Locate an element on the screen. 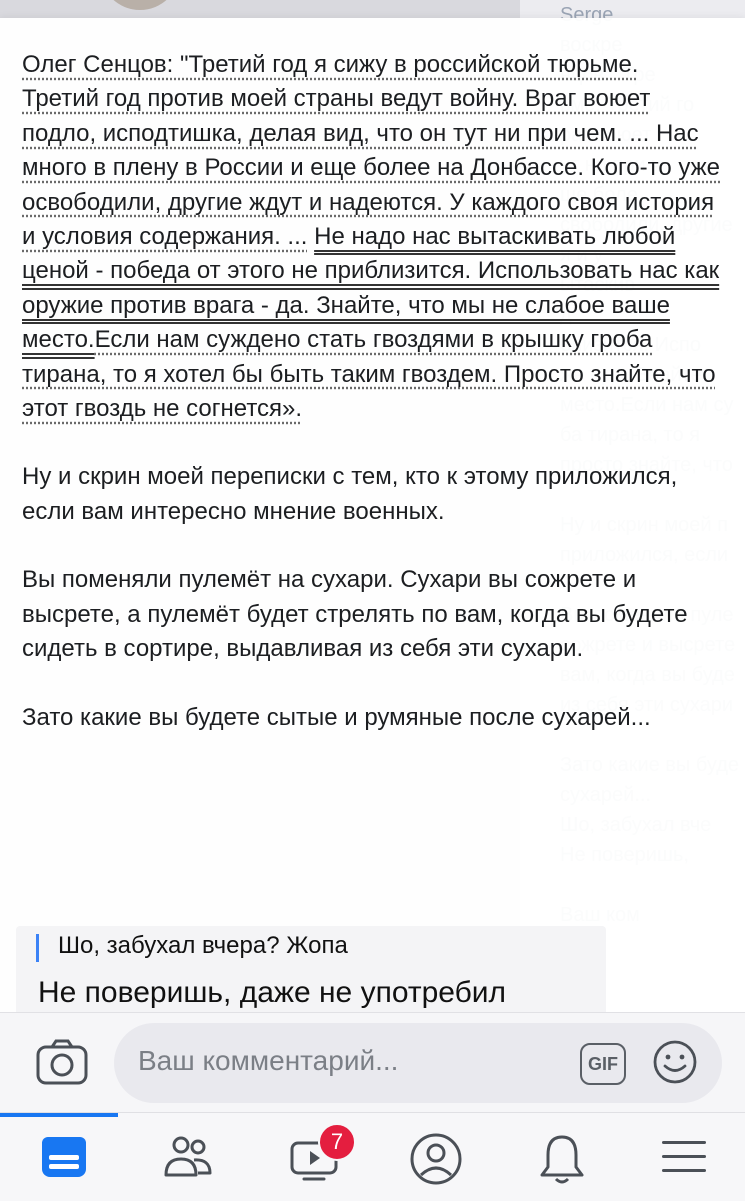 The width and height of the screenshot is (745, 1201). notifications-icon is located at coordinates (562, 1159).